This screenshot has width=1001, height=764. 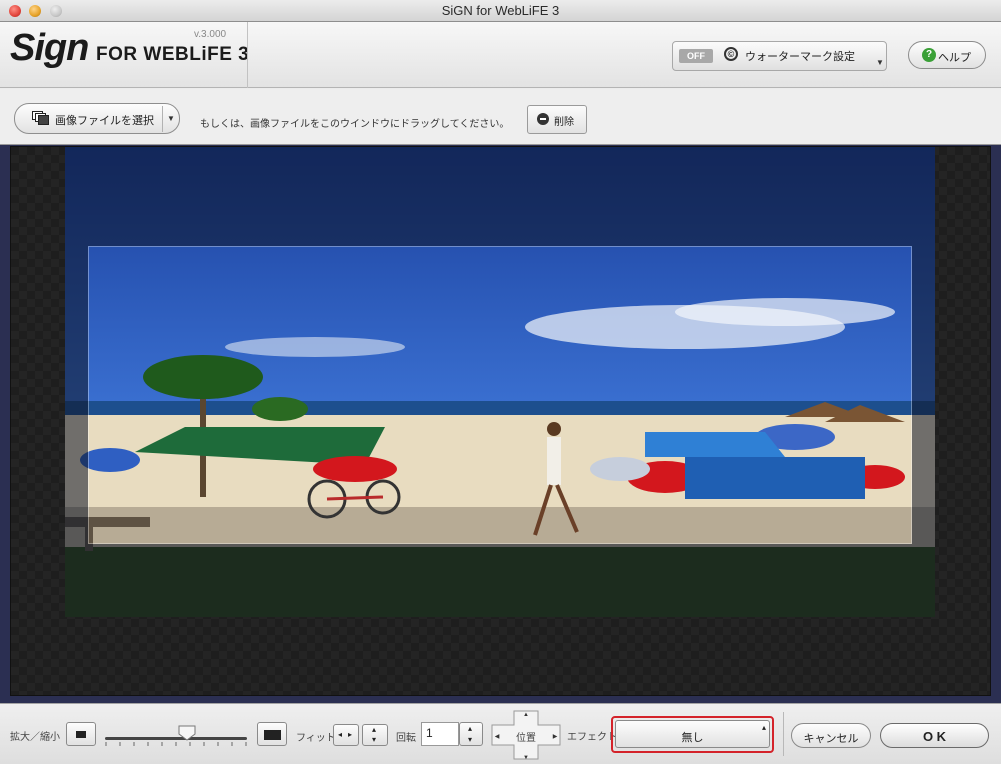 I want to click on app-logo-subtitle: FOR WEBLiFE 3, so click(x=173, y=54).